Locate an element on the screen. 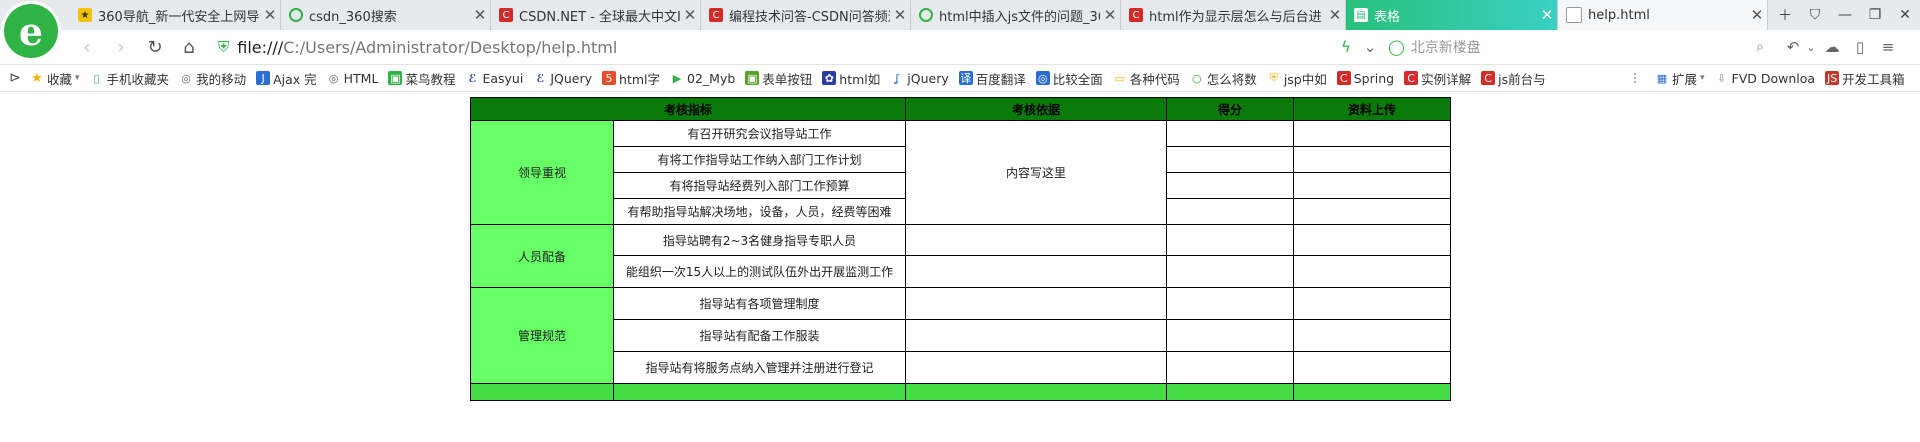 This screenshot has height=442, width=1920. tab-title: html作为显示层怎么与后台进 is located at coordinates (1235, 17).